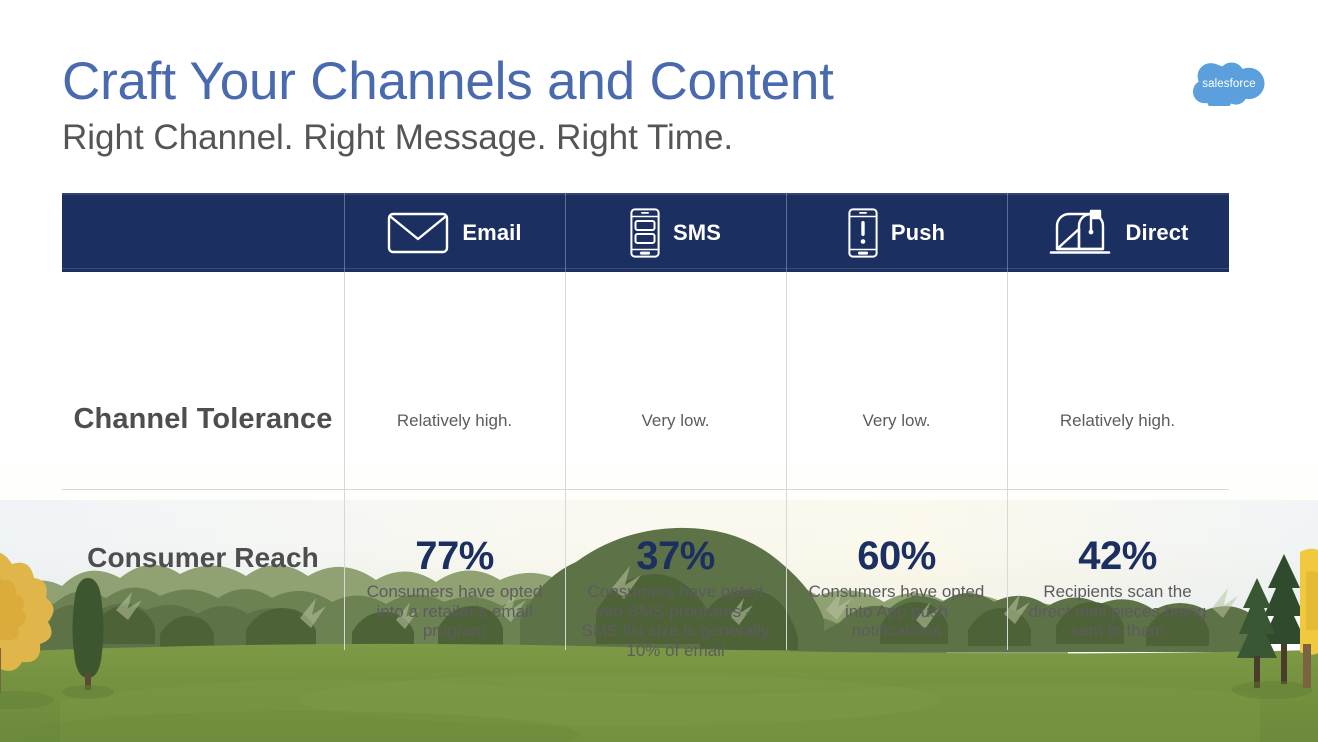  Describe the element at coordinates (1157, 232) in the screenshot. I see `column-header-label: Direct` at that location.